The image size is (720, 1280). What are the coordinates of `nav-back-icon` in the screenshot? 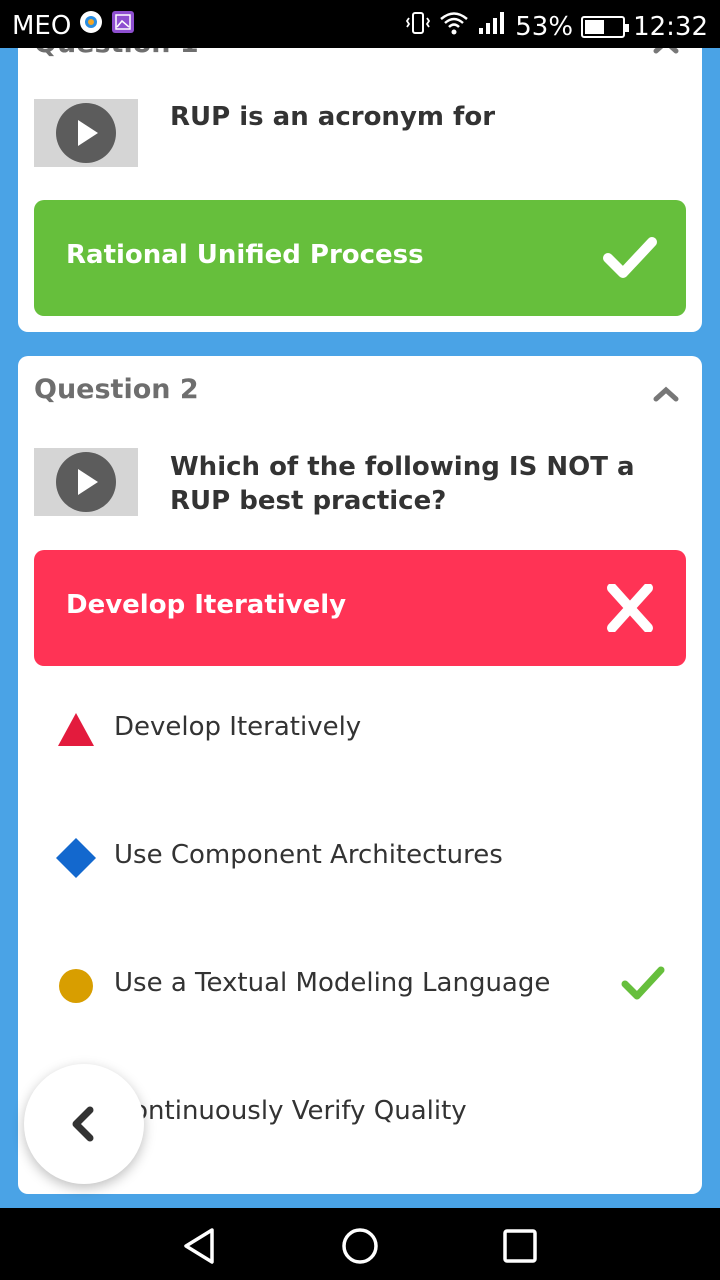 It's located at (200, 1246).